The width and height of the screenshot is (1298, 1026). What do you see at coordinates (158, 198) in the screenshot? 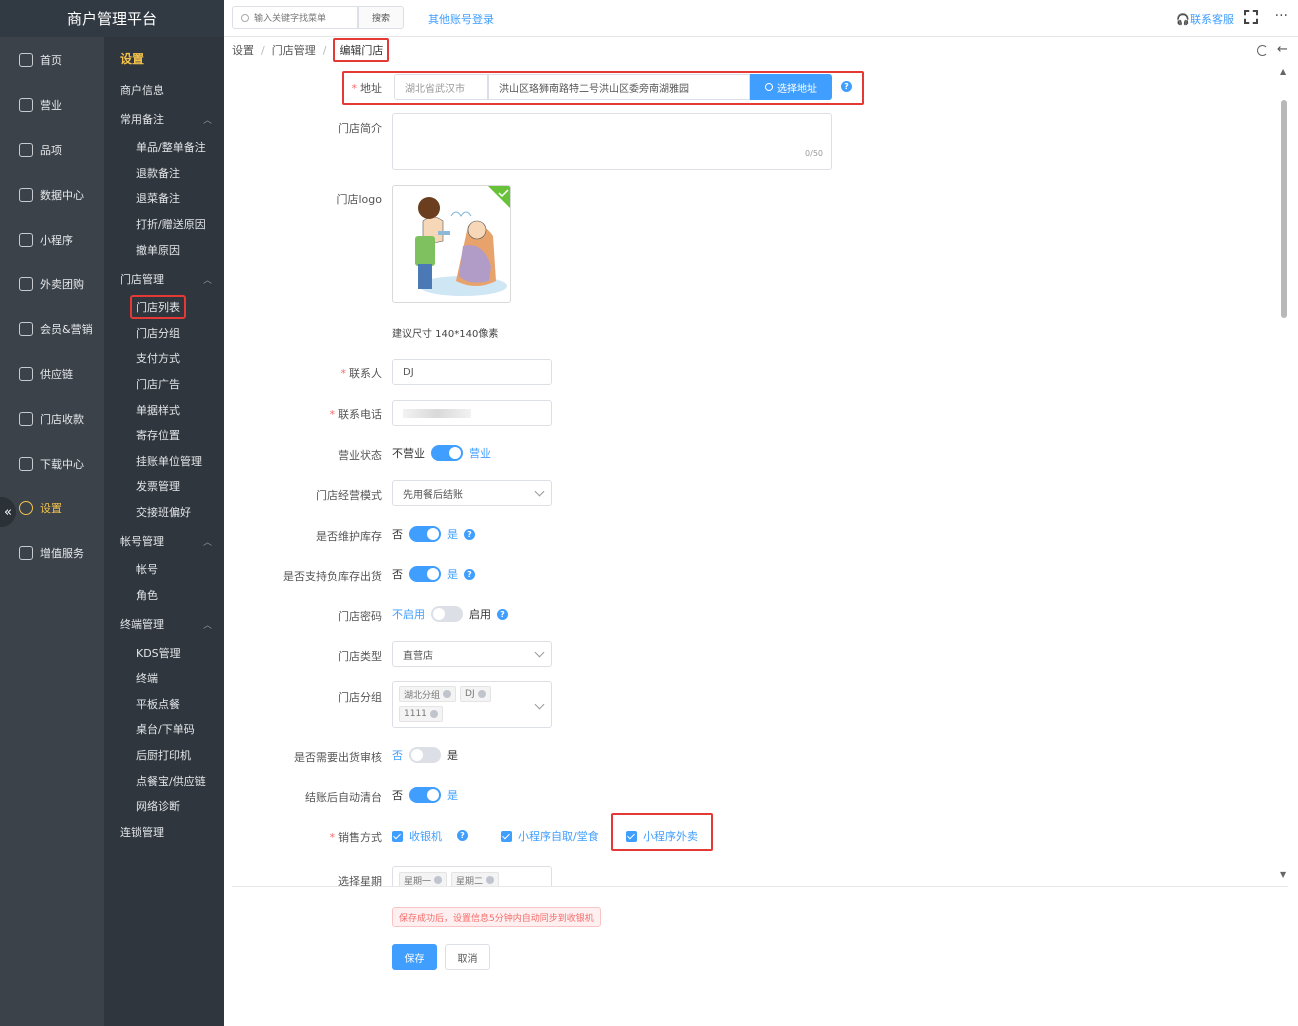
I see `nav-label: 退菜备注` at bounding box center [158, 198].